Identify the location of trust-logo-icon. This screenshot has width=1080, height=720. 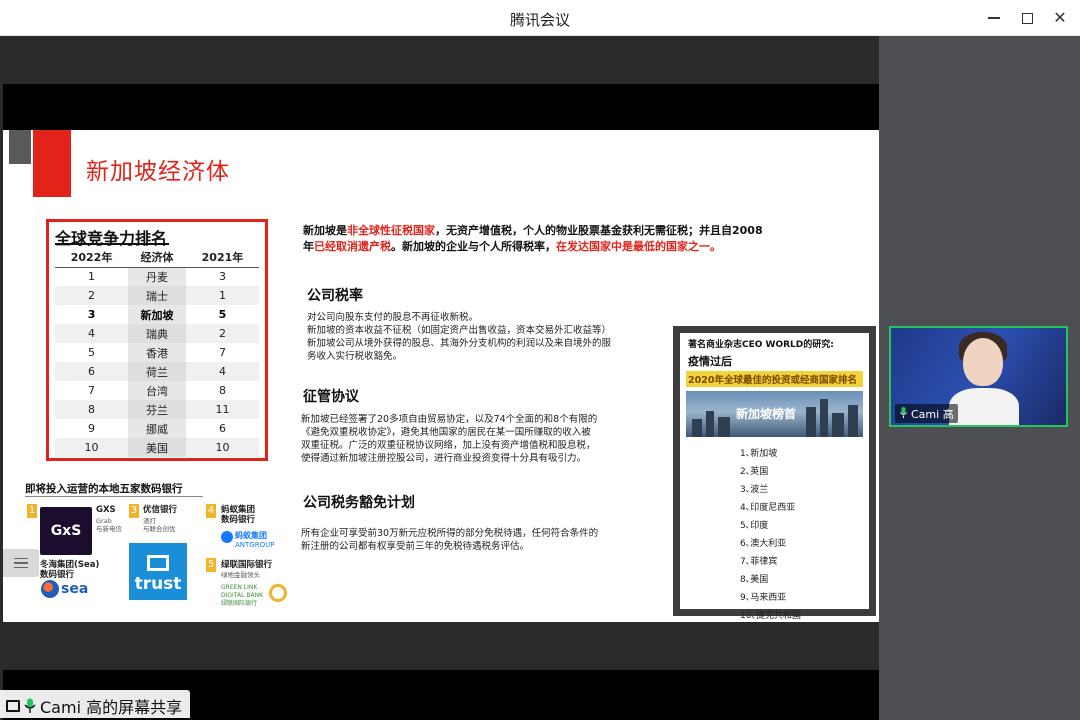
(158, 563).